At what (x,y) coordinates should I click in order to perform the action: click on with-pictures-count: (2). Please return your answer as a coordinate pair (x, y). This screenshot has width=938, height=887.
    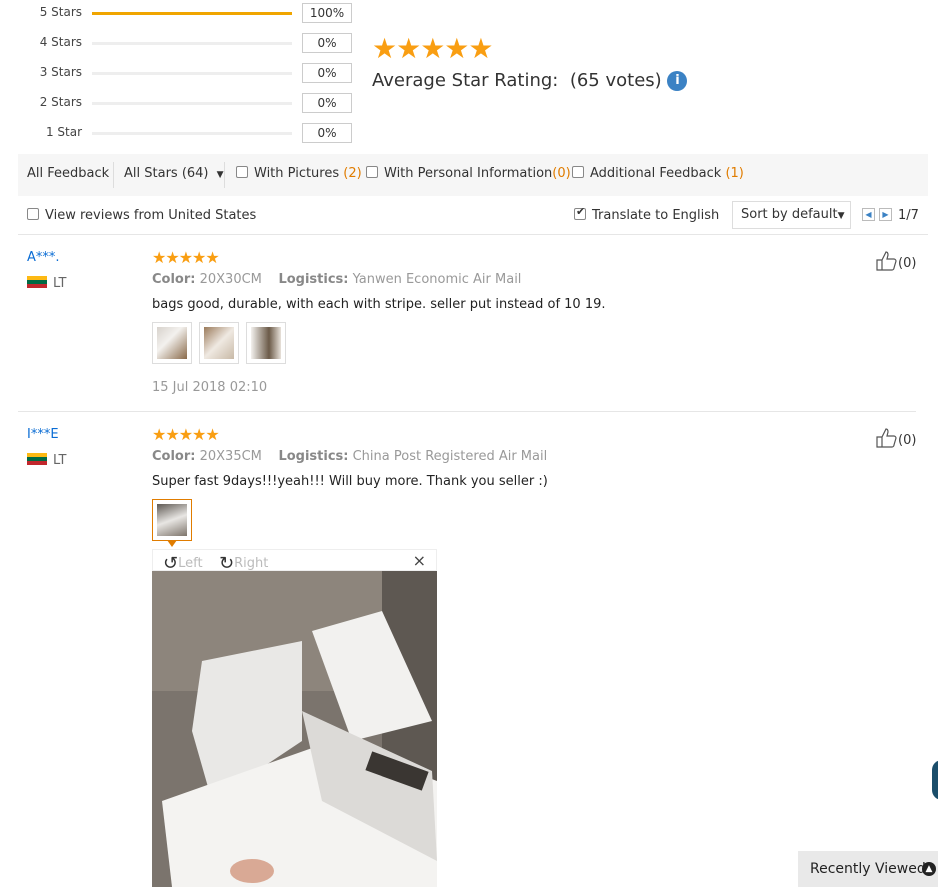
    Looking at the image, I should click on (352, 173).